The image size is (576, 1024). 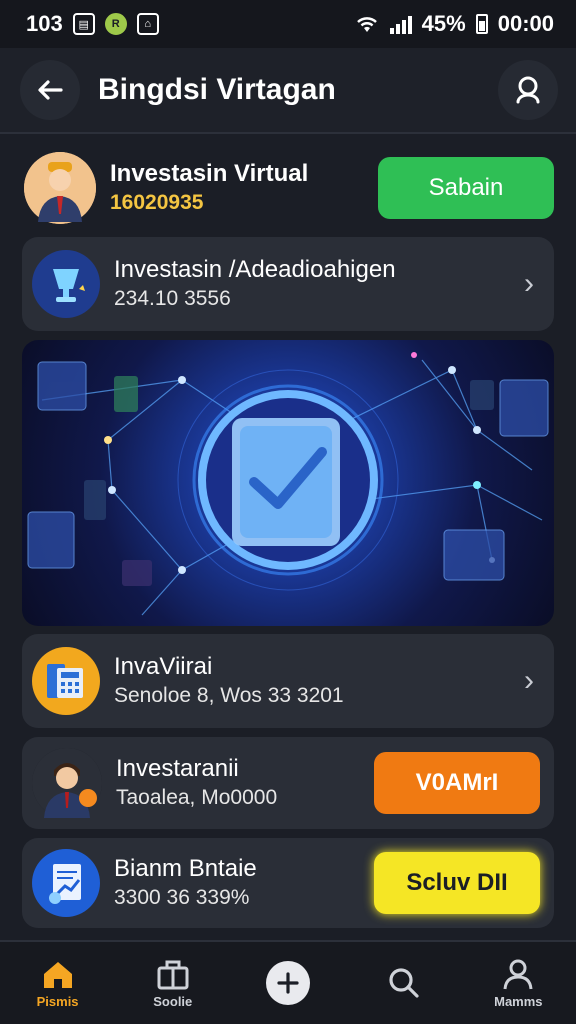 I want to click on nav-label: Mamms, so click(x=518, y=1001).